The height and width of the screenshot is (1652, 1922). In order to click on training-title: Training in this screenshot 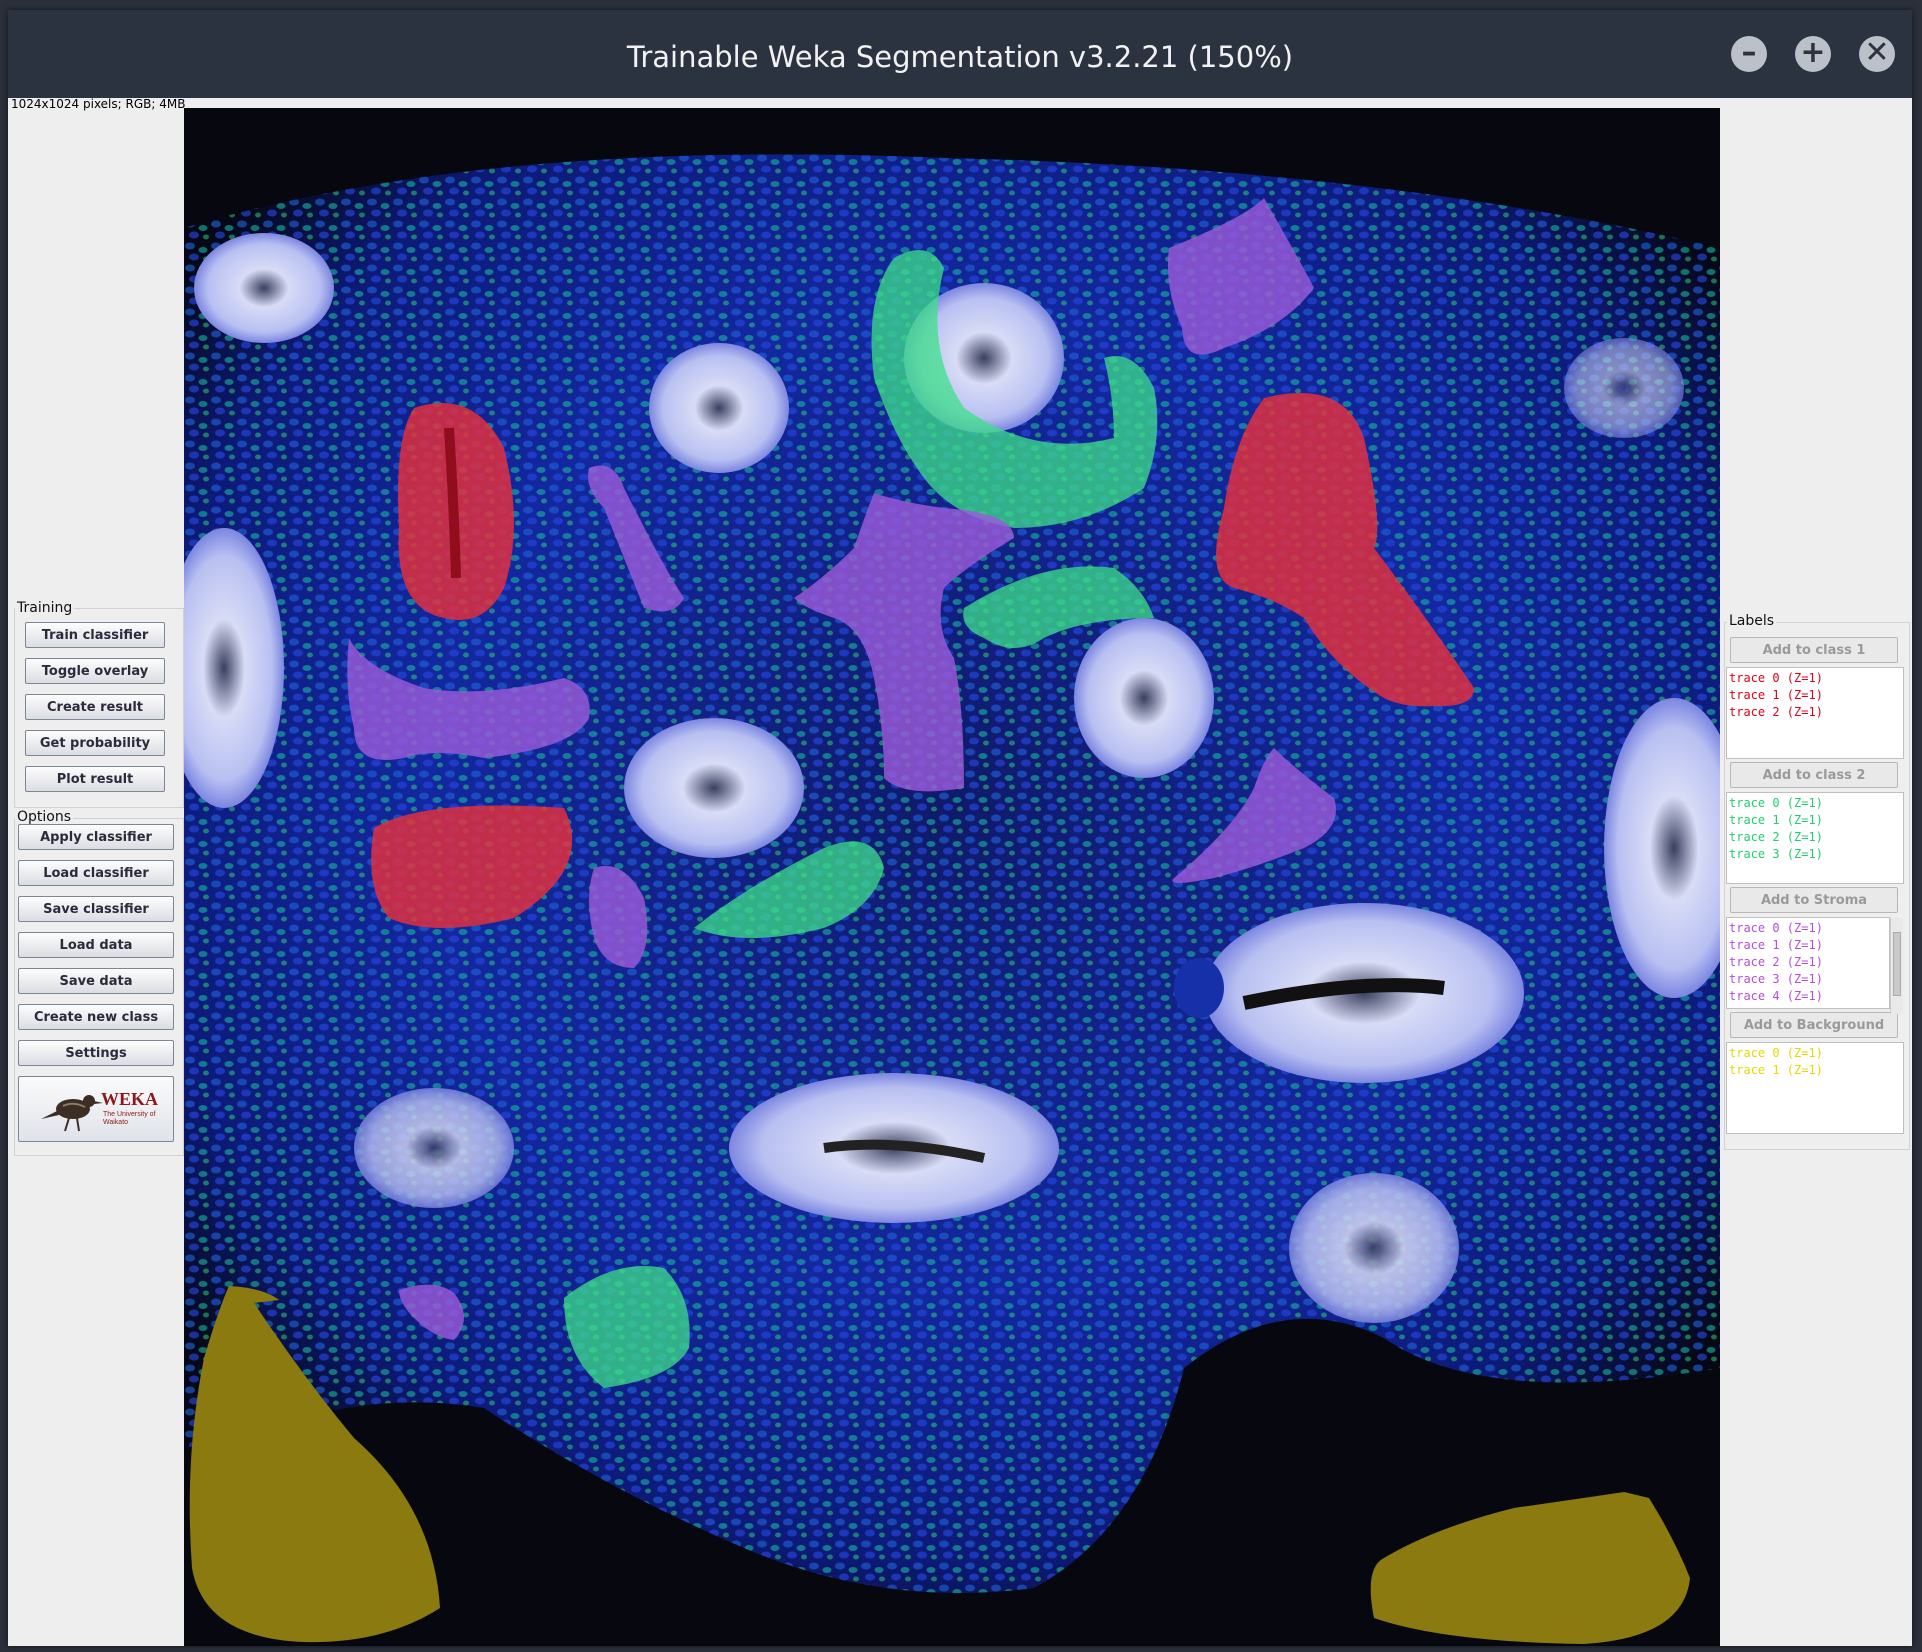, I will do `click(45, 608)`.